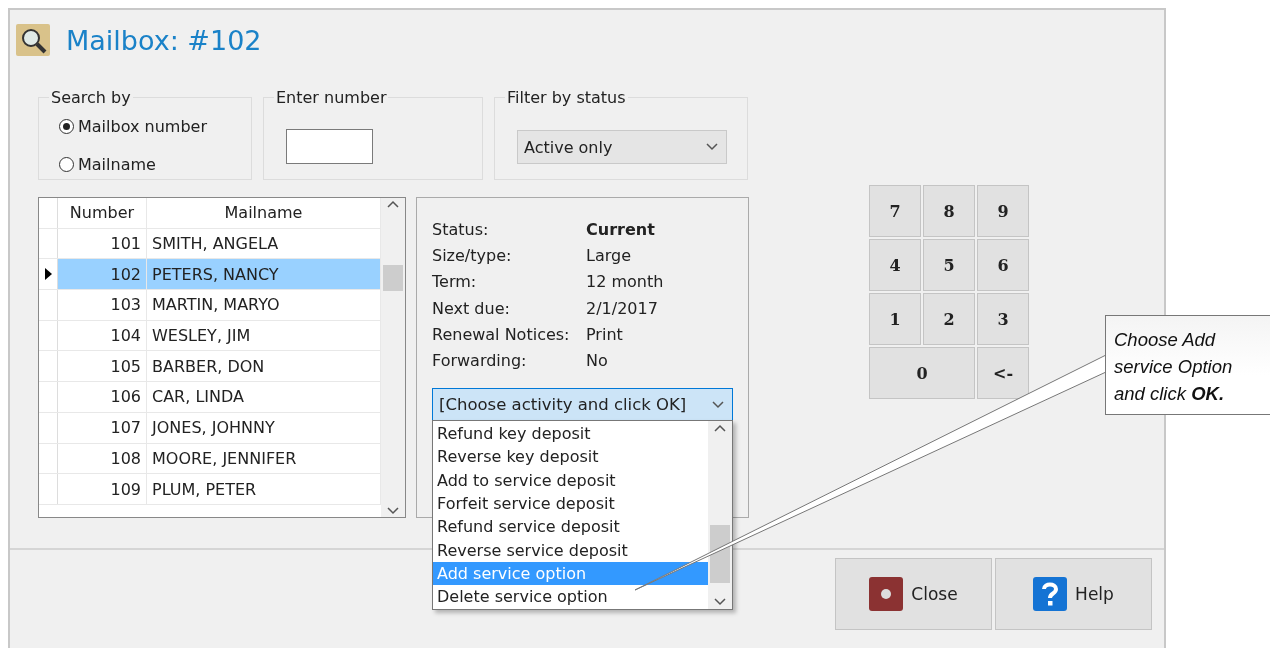 The height and width of the screenshot is (648, 1270). What do you see at coordinates (471, 308) in the screenshot?
I see `detail-label: Next due:` at bounding box center [471, 308].